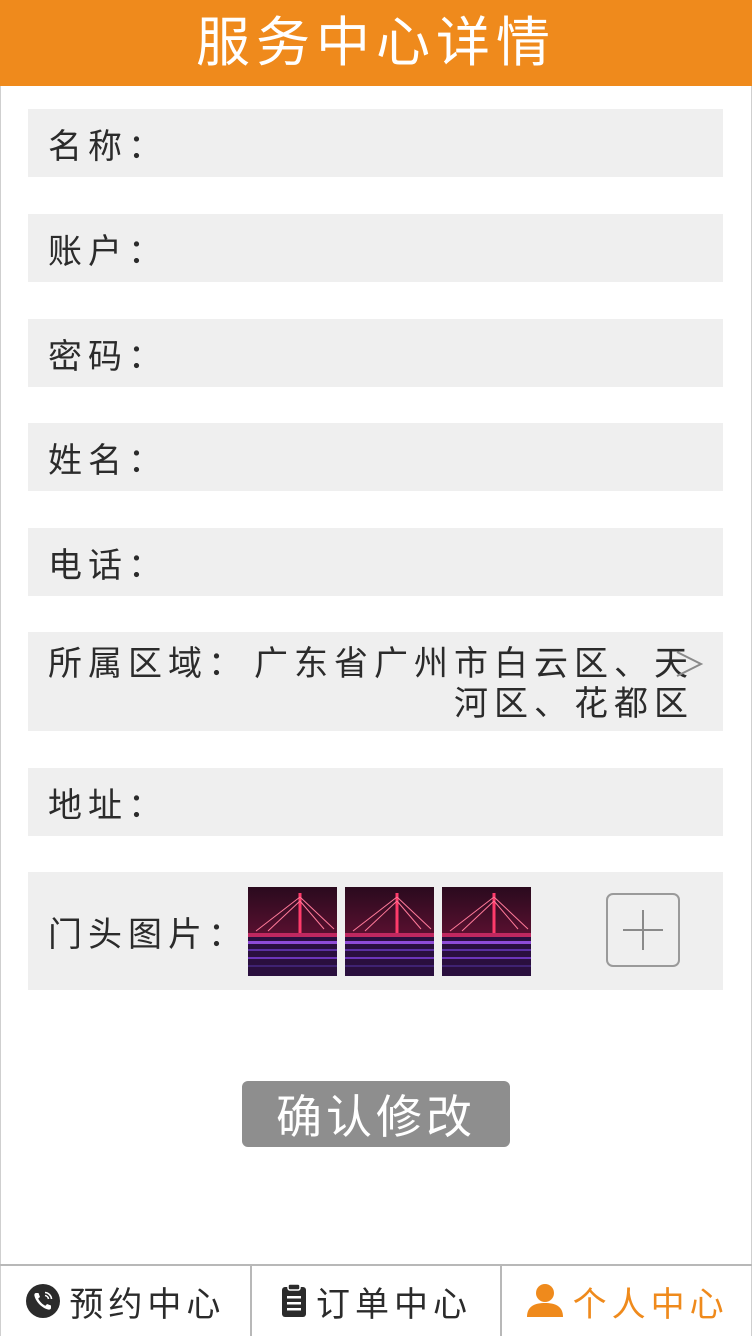  I want to click on bottom-tab-bar: 预约中心 订单中心 个人中心, so click(376, 1300).